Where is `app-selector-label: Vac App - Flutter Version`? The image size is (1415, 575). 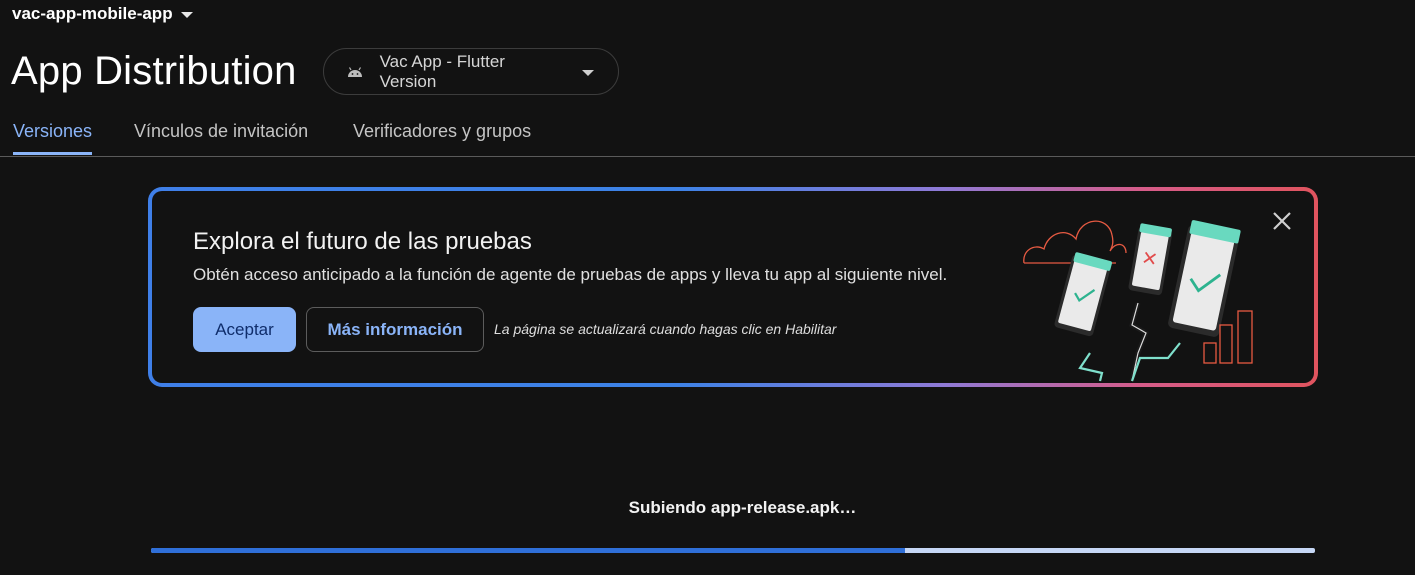
app-selector-label: Vac App - Flutter Version is located at coordinates (442, 71).